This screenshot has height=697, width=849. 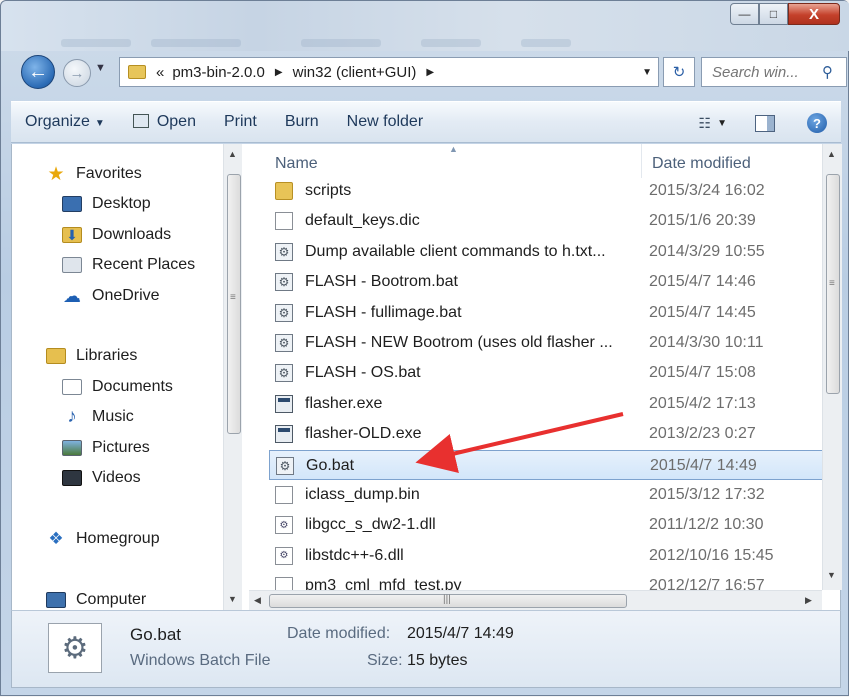 What do you see at coordinates (702, 403) in the screenshot?
I see `file-date-modified: 2015/4/2 17:13` at bounding box center [702, 403].